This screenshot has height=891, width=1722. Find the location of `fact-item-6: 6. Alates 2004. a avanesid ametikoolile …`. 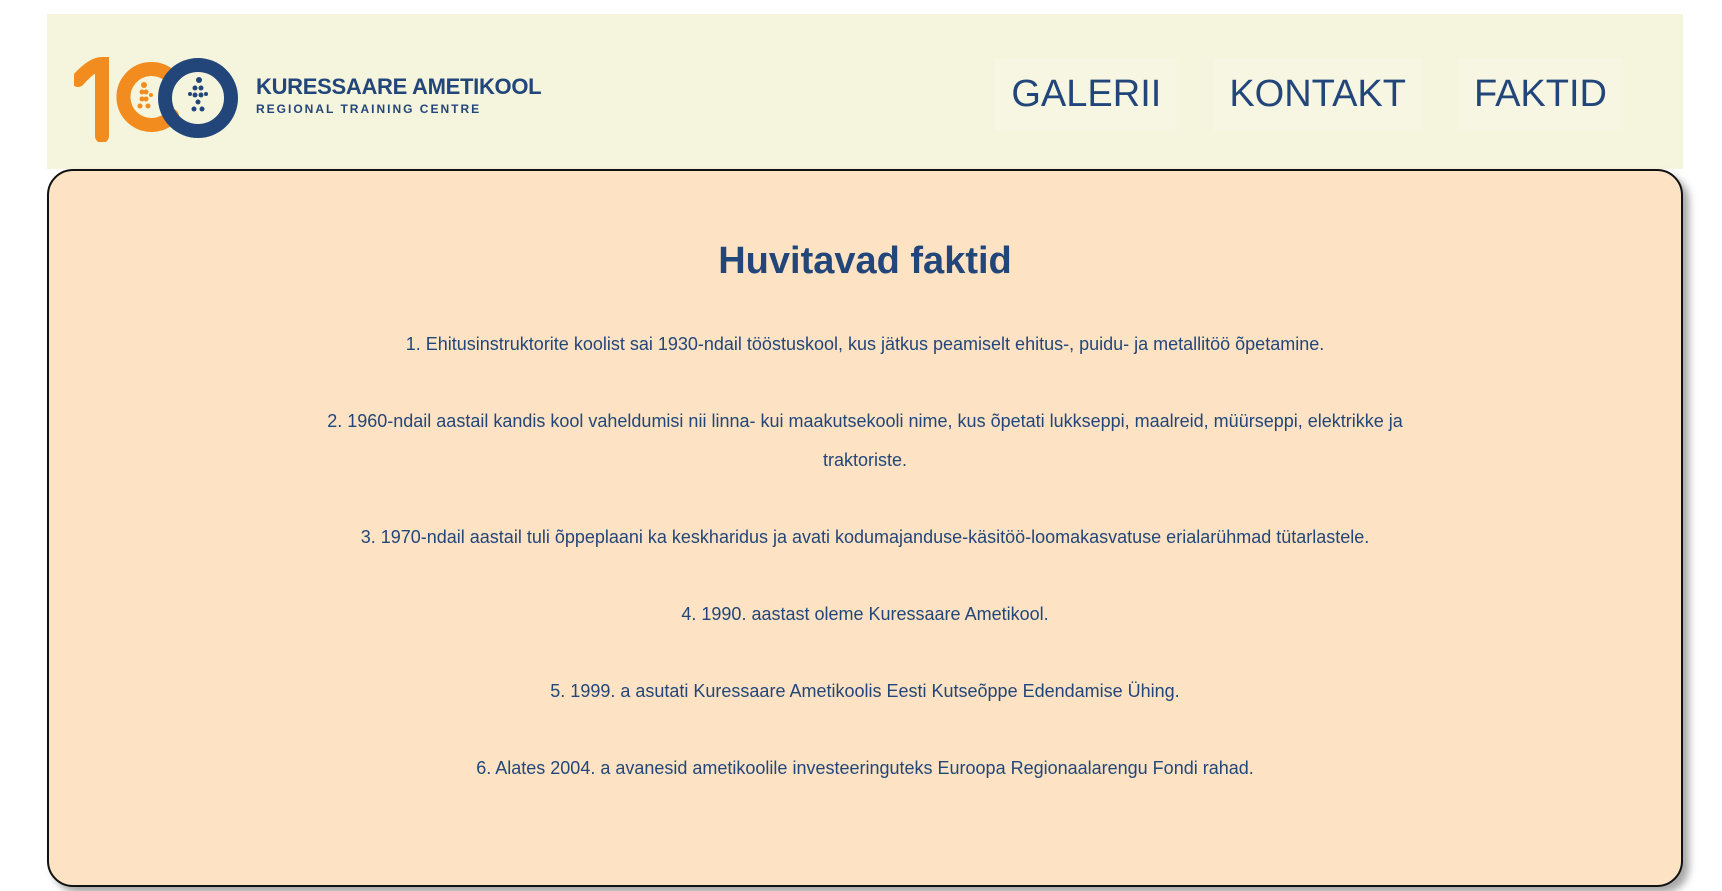

fact-item-6: 6. Alates 2004. a avanesid ametikoolile … is located at coordinates (865, 768).